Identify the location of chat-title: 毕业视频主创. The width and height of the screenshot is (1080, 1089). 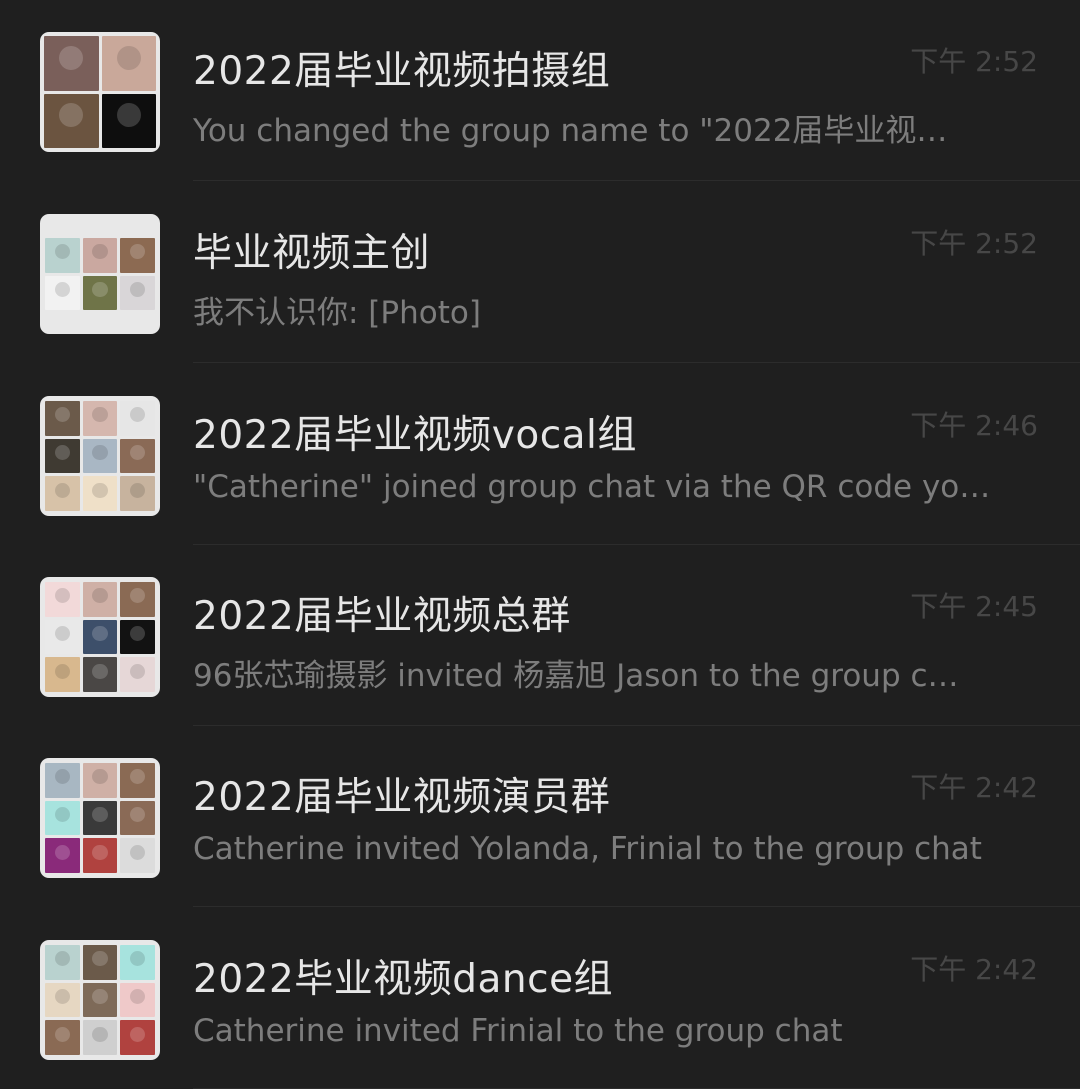
(312, 253).